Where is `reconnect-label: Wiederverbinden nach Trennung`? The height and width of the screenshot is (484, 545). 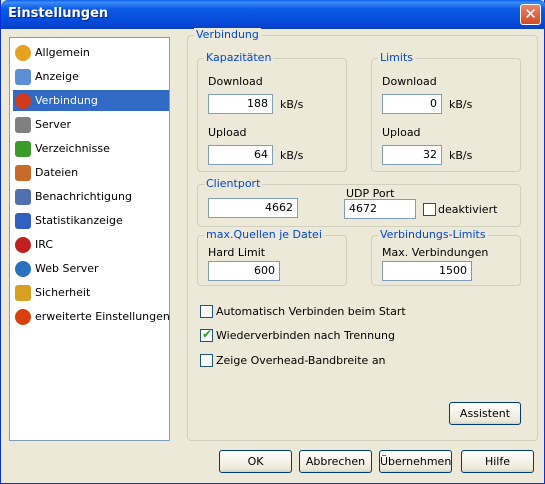
reconnect-label: Wiederverbinden nach Trennung is located at coordinates (305, 335).